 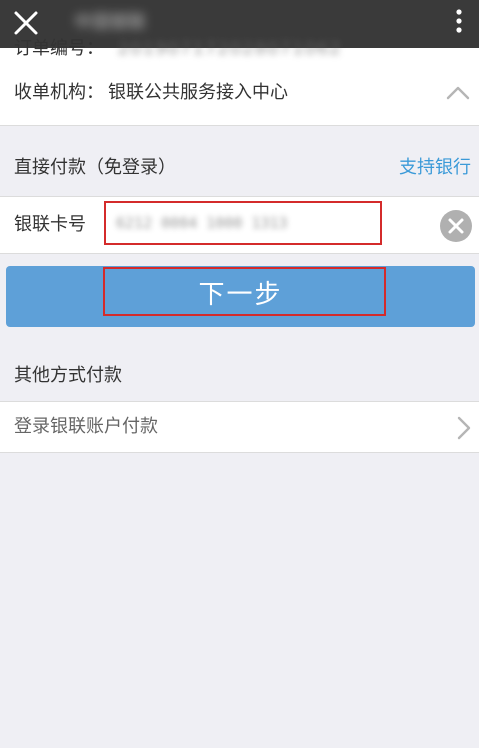 I want to click on order-info-panel: 订单编号： 201907172028071062 收单机构： 银联公共服务接入中心, so click(x=239, y=82).